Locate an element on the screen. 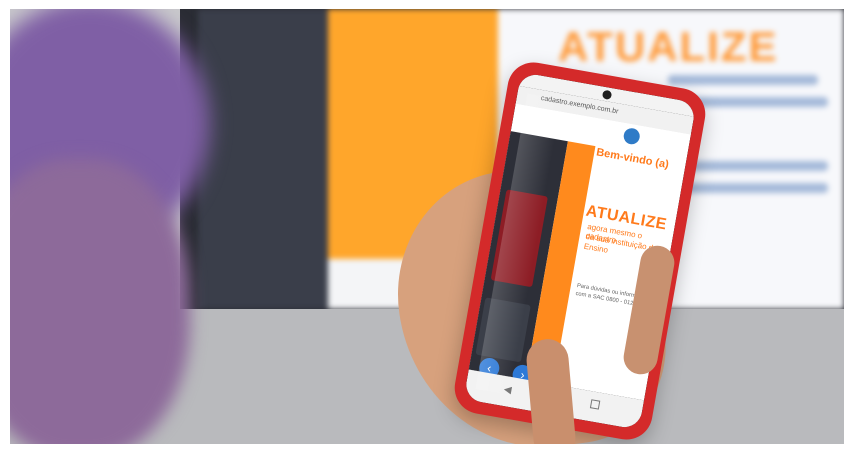  welcome-title: Bem-vindo (a) is located at coordinates (632, 158).